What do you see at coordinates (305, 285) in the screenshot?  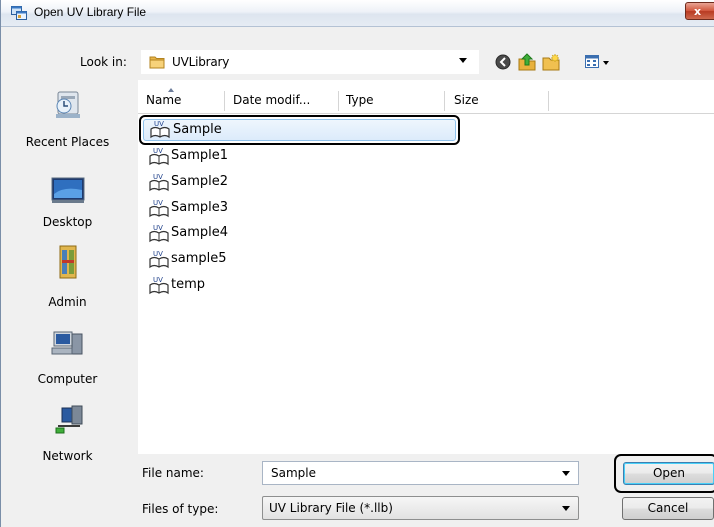 I see `file-item-temp: UV temp` at bounding box center [305, 285].